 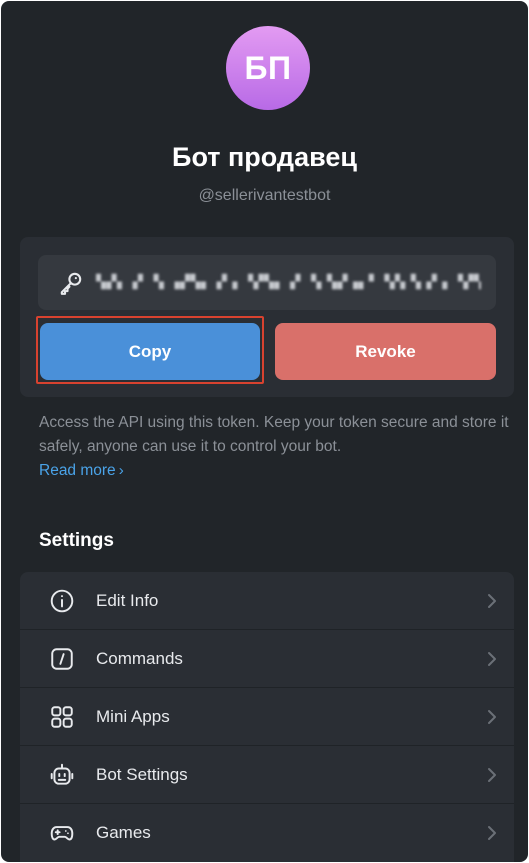 I want to click on settings-item-label: Games, so click(x=123, y=832).